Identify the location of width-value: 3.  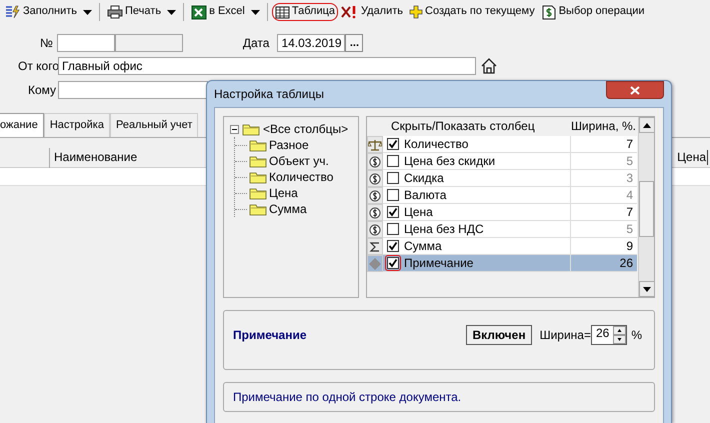
(629, 178).